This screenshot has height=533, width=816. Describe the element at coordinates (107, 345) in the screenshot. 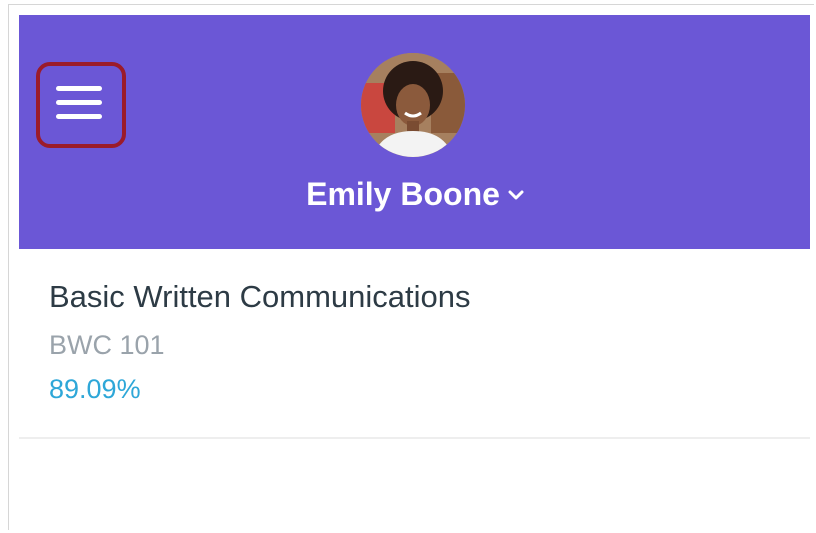

I see `course-code: BWC 101` at that location.